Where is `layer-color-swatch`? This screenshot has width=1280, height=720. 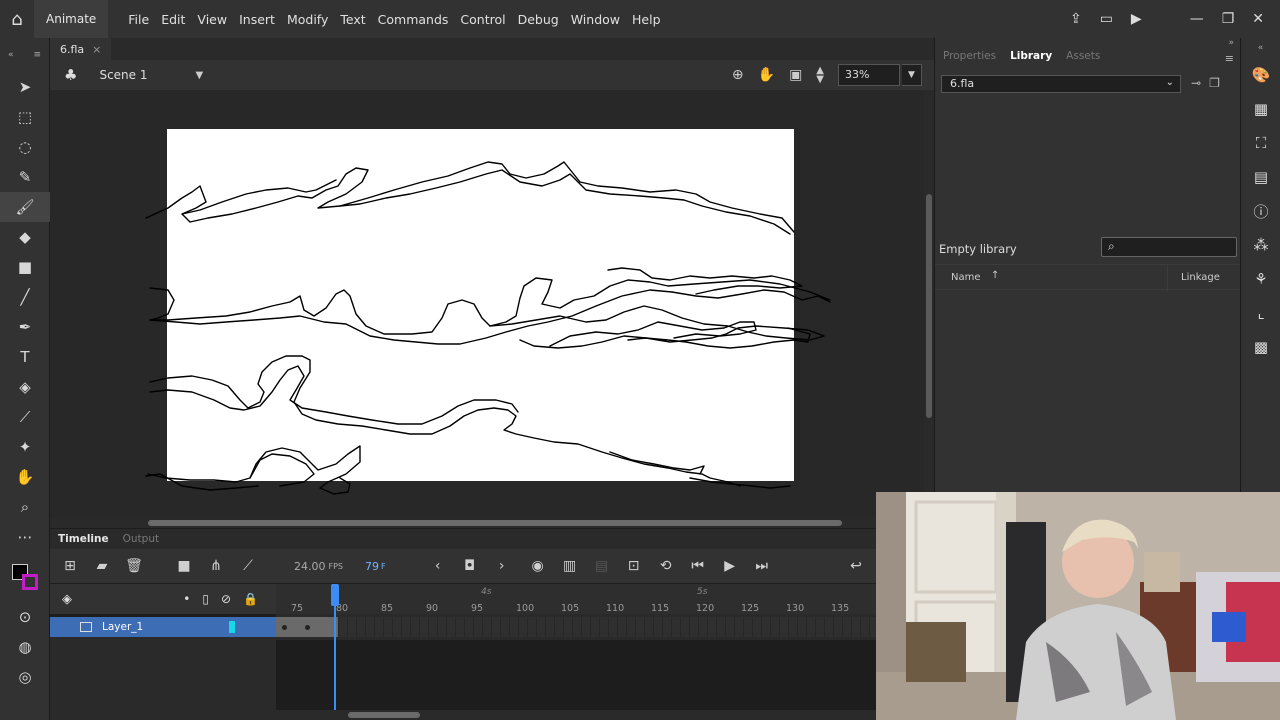 layer-color-swatch is located at coordinates (232, 627).